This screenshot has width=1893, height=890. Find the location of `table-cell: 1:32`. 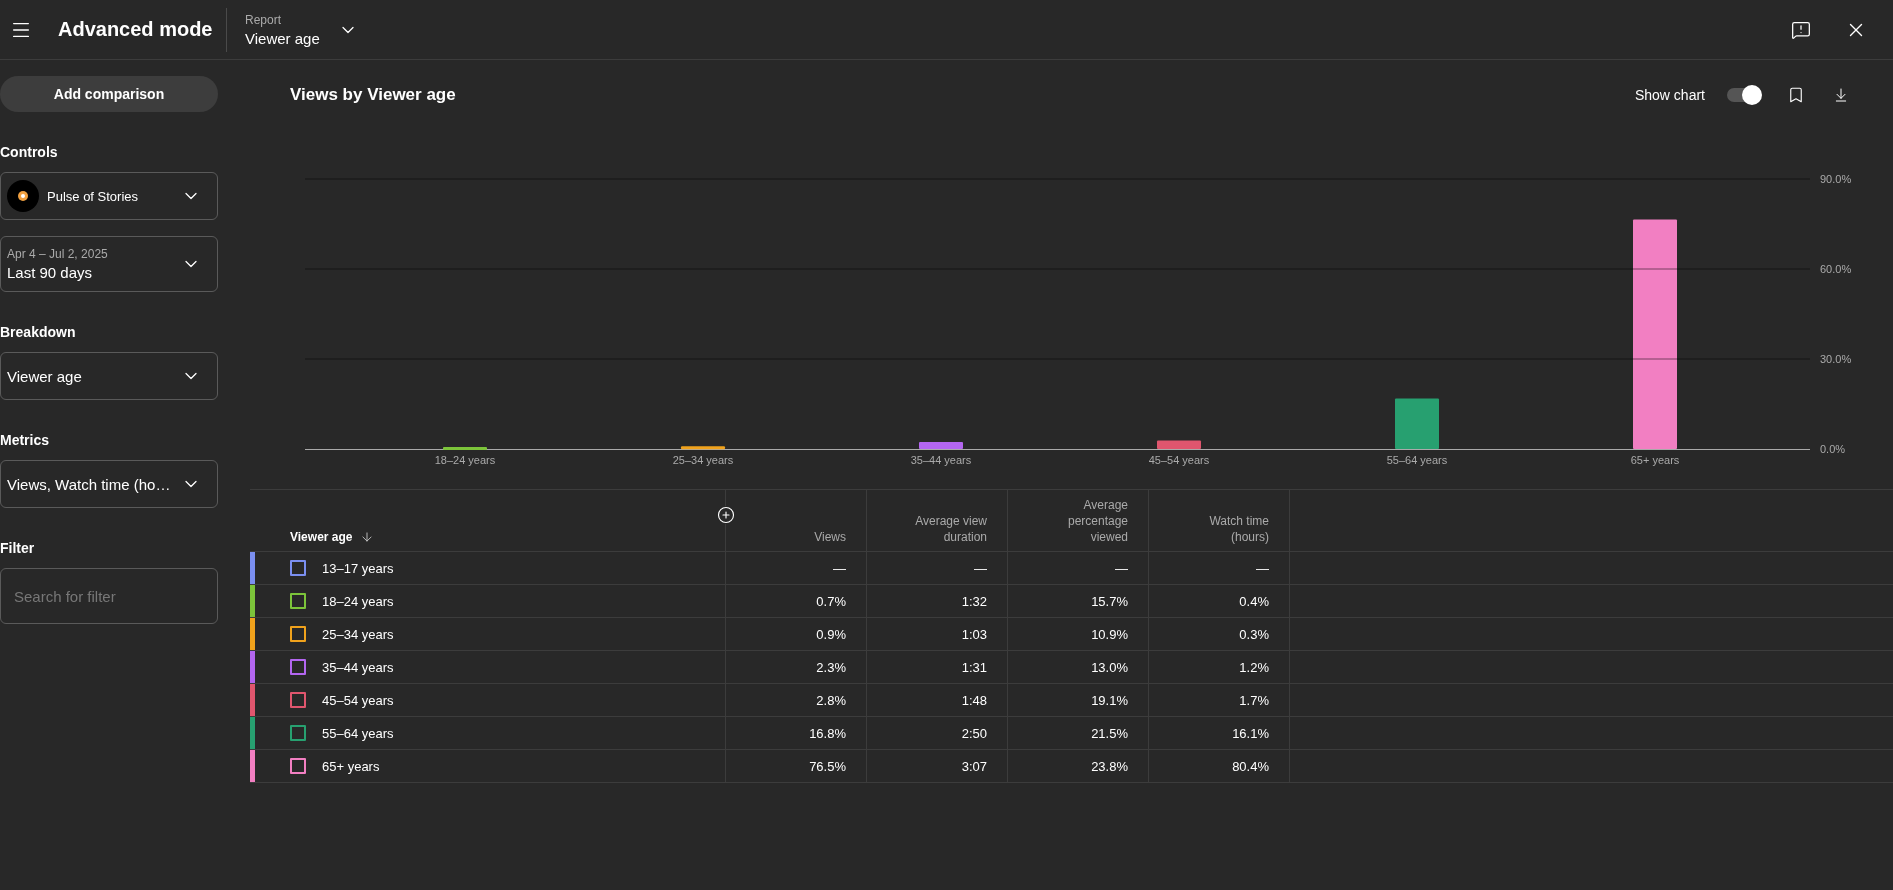

table-cell: 1:32 is located at coordinates (974, 601).